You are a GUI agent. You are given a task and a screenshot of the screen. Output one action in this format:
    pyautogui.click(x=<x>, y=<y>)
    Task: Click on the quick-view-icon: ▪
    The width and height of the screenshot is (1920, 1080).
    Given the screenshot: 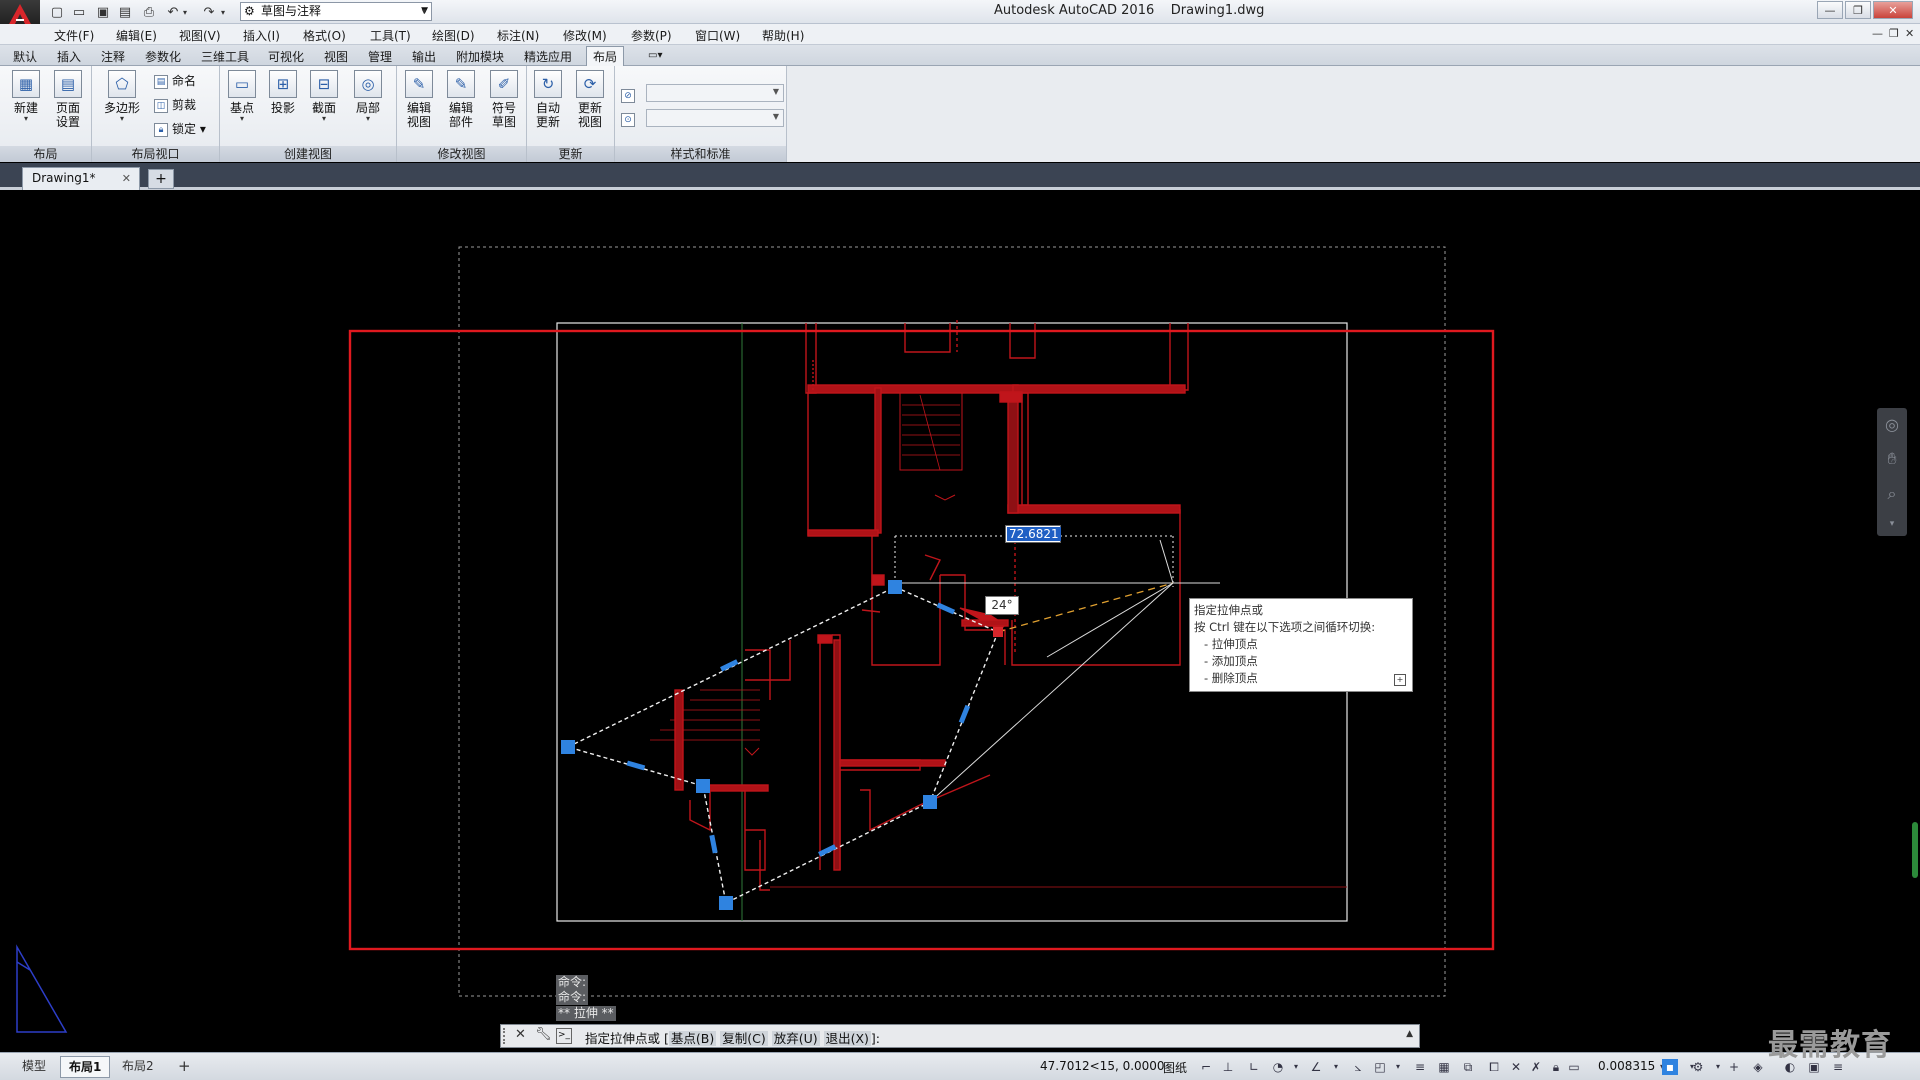 What is the action you would take?
    pyautogui.click(x=1670, y=1067)
    